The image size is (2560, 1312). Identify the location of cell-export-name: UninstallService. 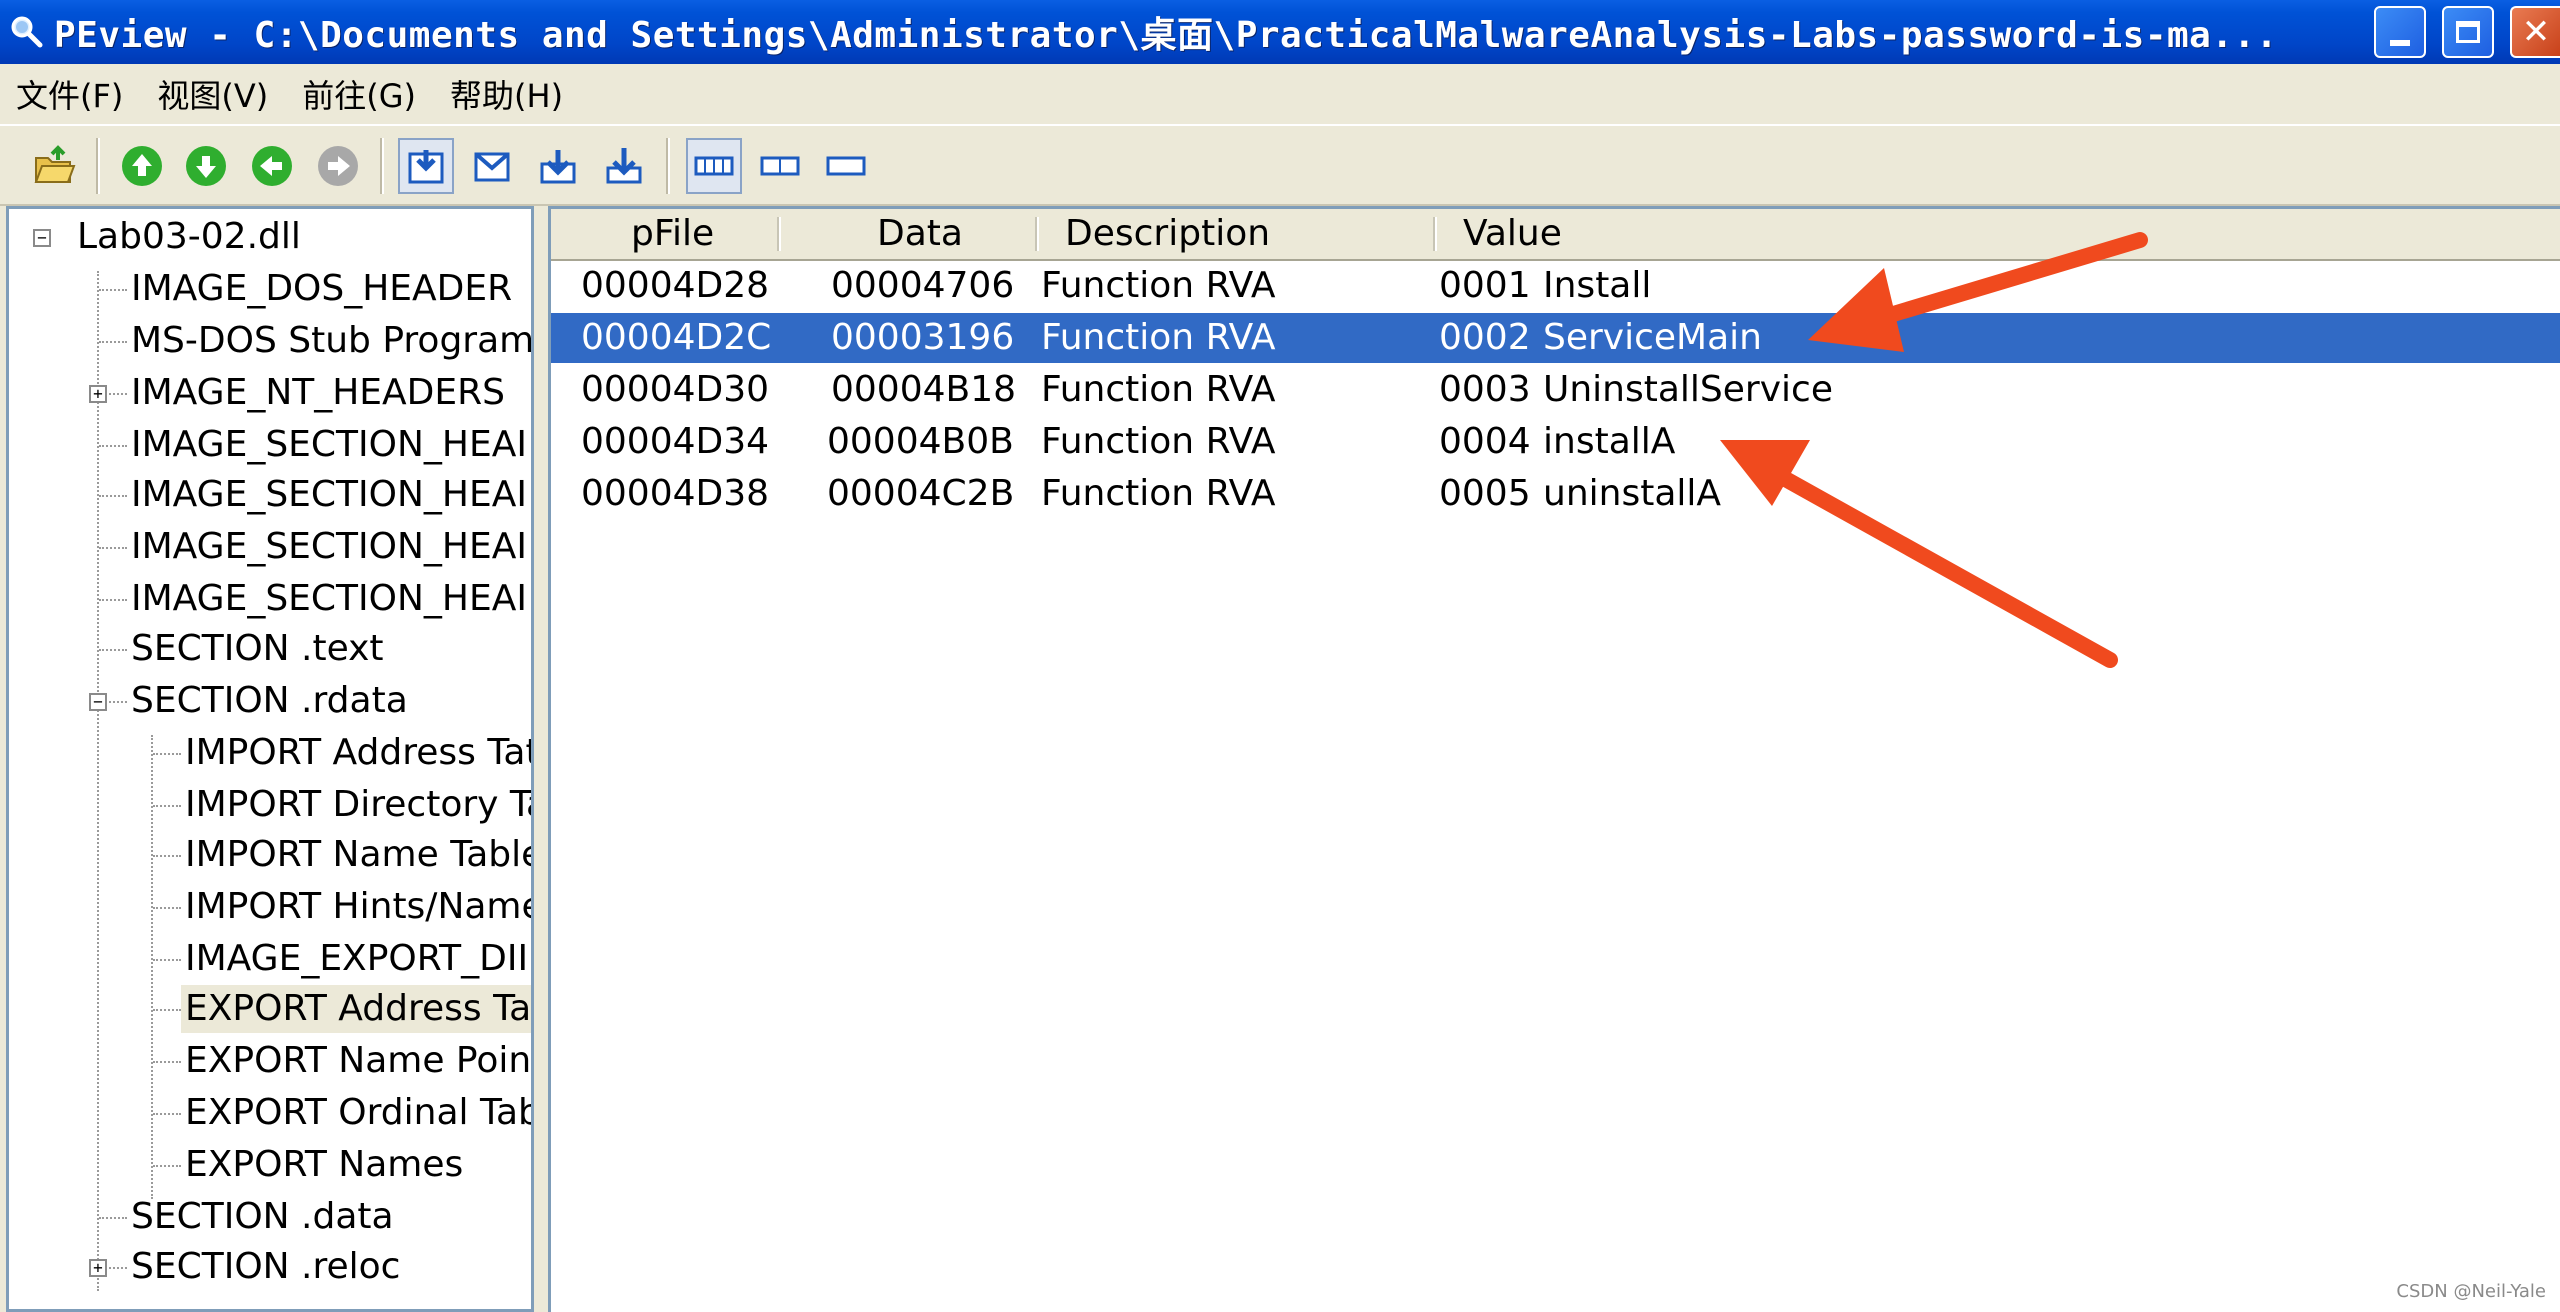
(1688, 389).